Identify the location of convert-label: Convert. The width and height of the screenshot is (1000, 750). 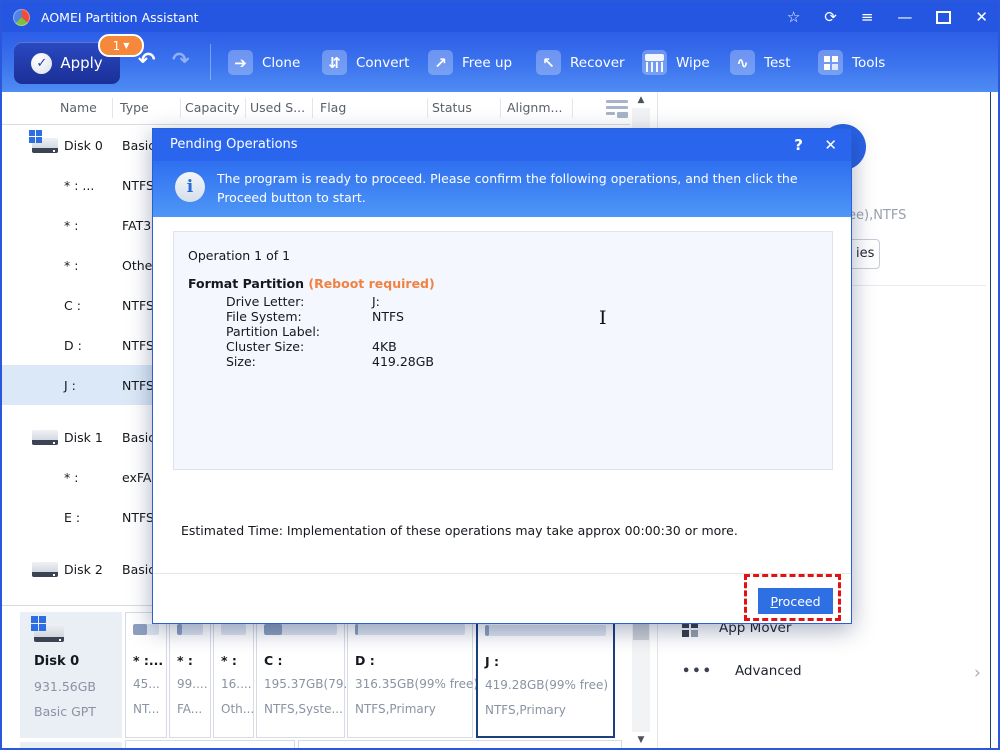
(383, 62).